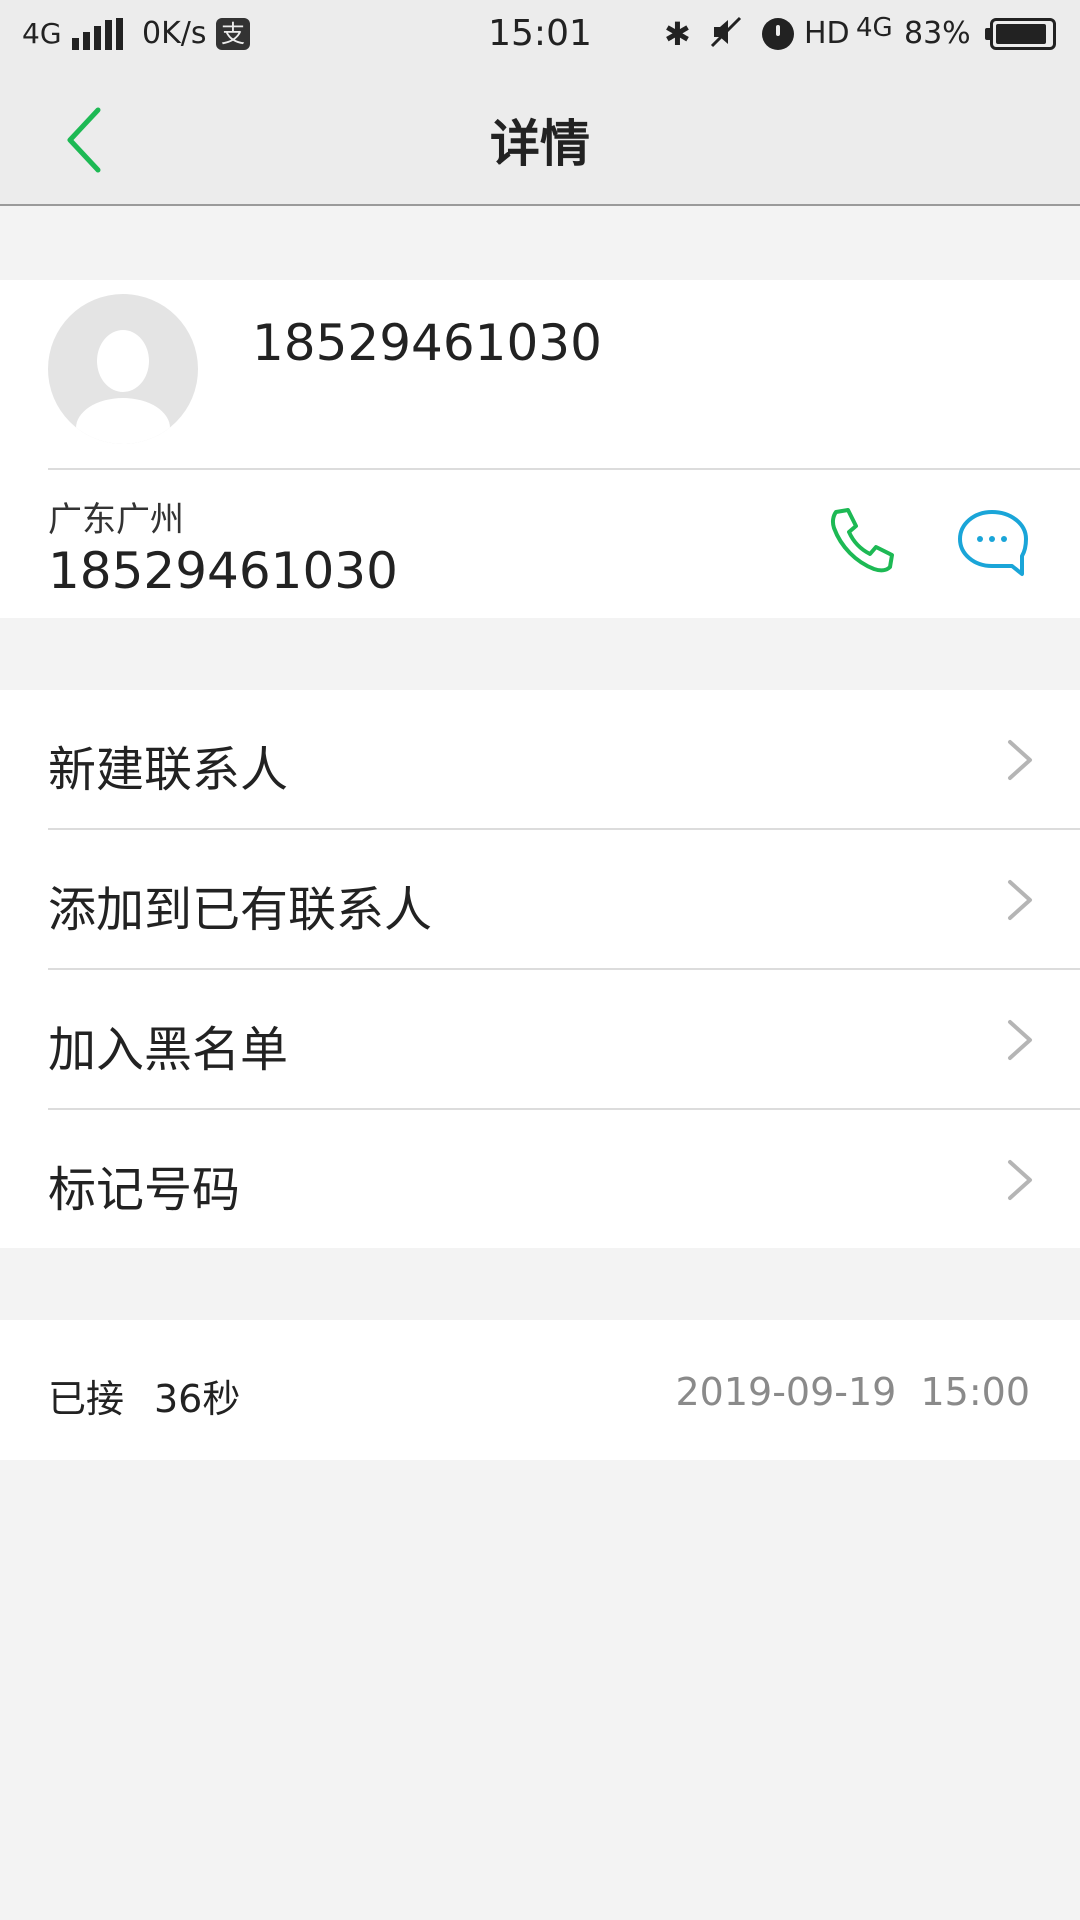  What do you see at coordinates (197, 1399) in the screenshot?
I see `call-duration: 36秒` at bounding box center [197, 1399].